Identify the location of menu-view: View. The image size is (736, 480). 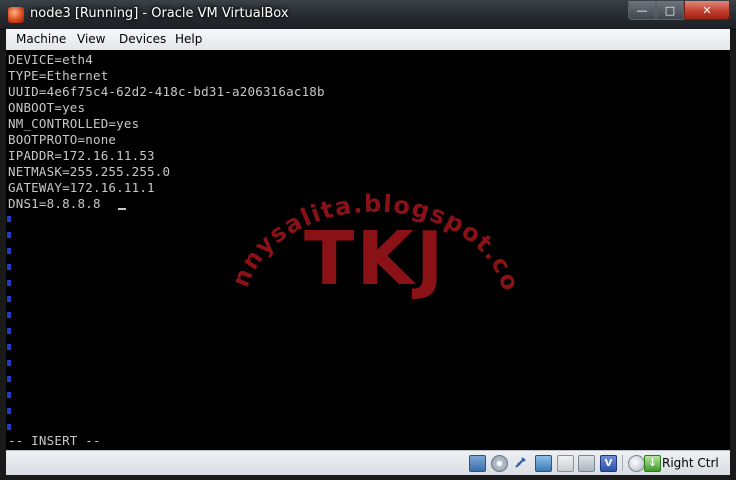
(91, 39).